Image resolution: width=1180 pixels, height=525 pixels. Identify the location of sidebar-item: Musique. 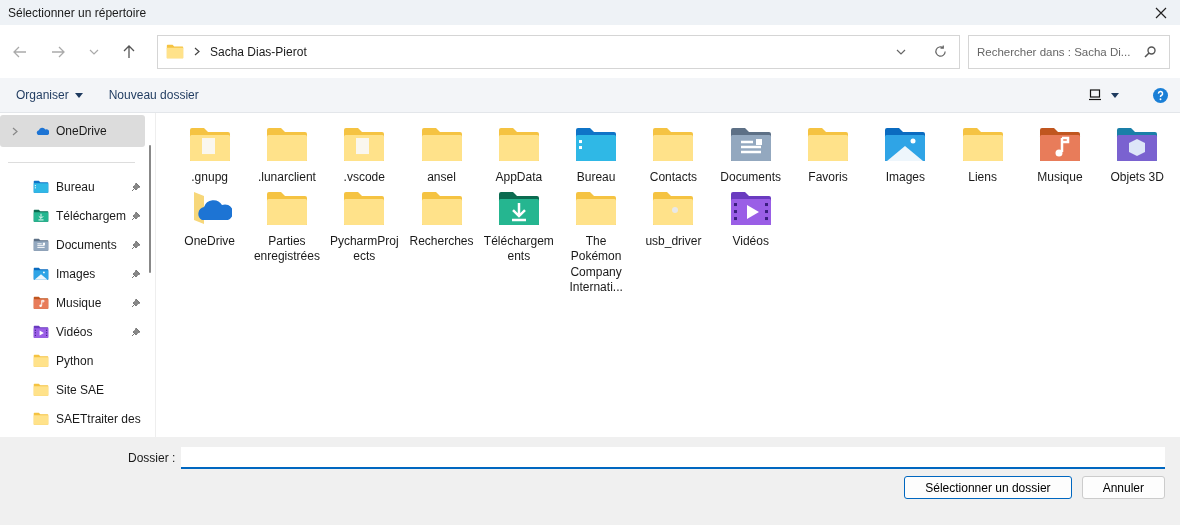
(72, 302).